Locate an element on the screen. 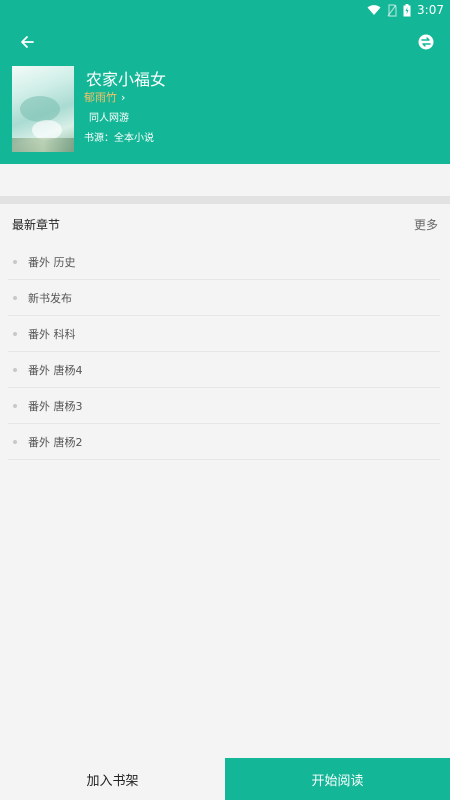 The width and height of the screenshot is (450, 800). chapters-header: 最新章节 更多 is located at coordinates (225, 224).